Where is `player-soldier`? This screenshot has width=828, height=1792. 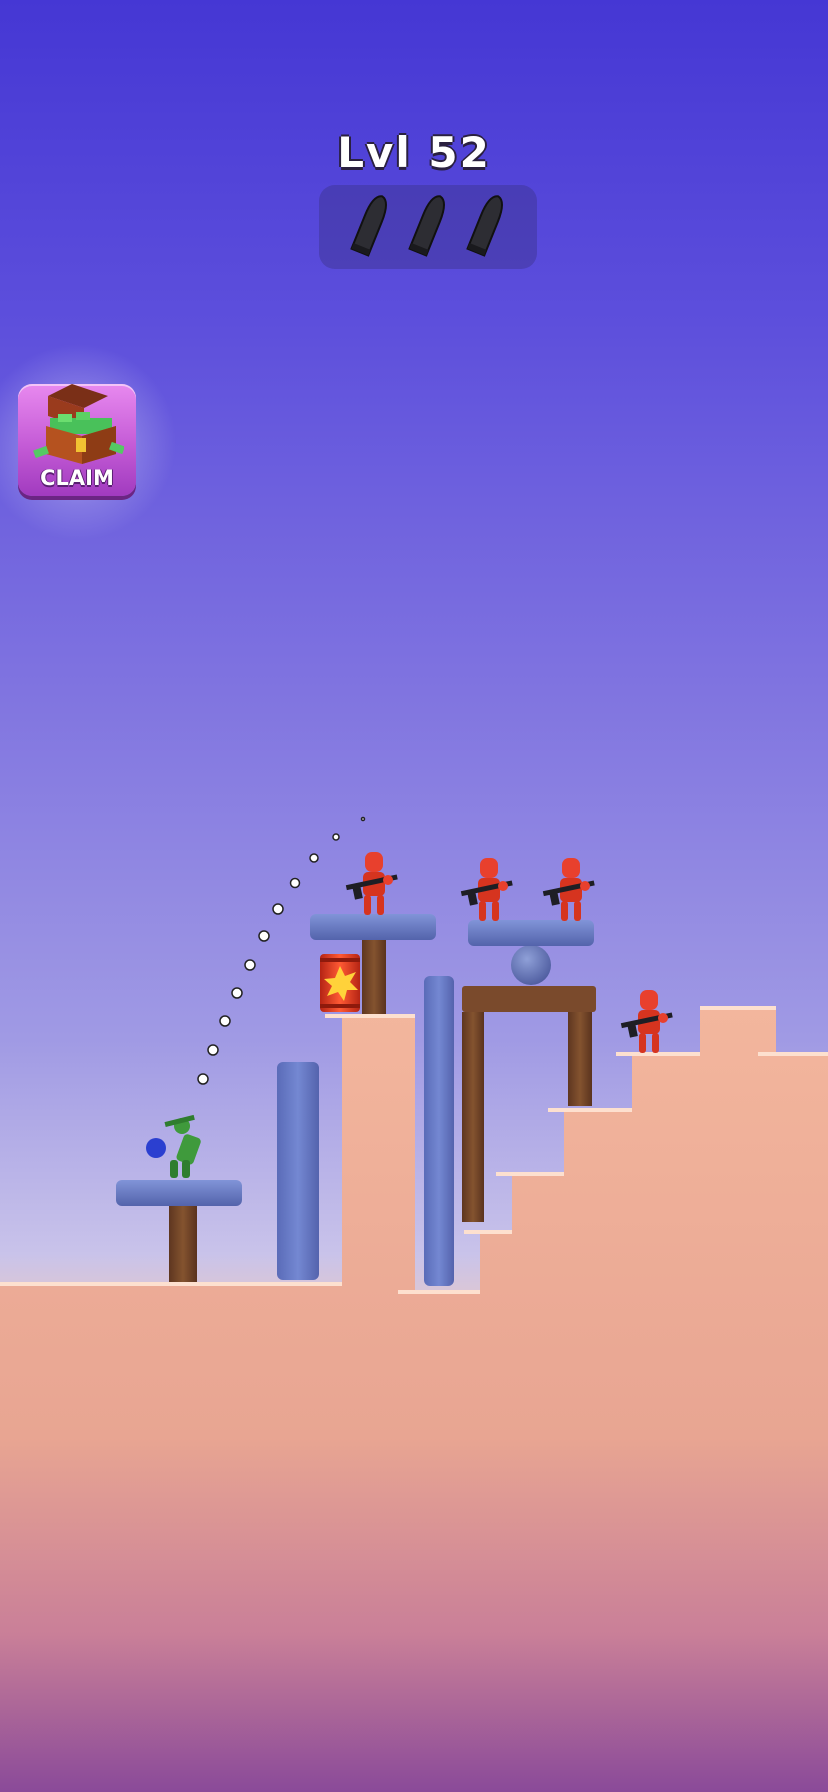 player-soldier is located at coordinates (183, 1146).